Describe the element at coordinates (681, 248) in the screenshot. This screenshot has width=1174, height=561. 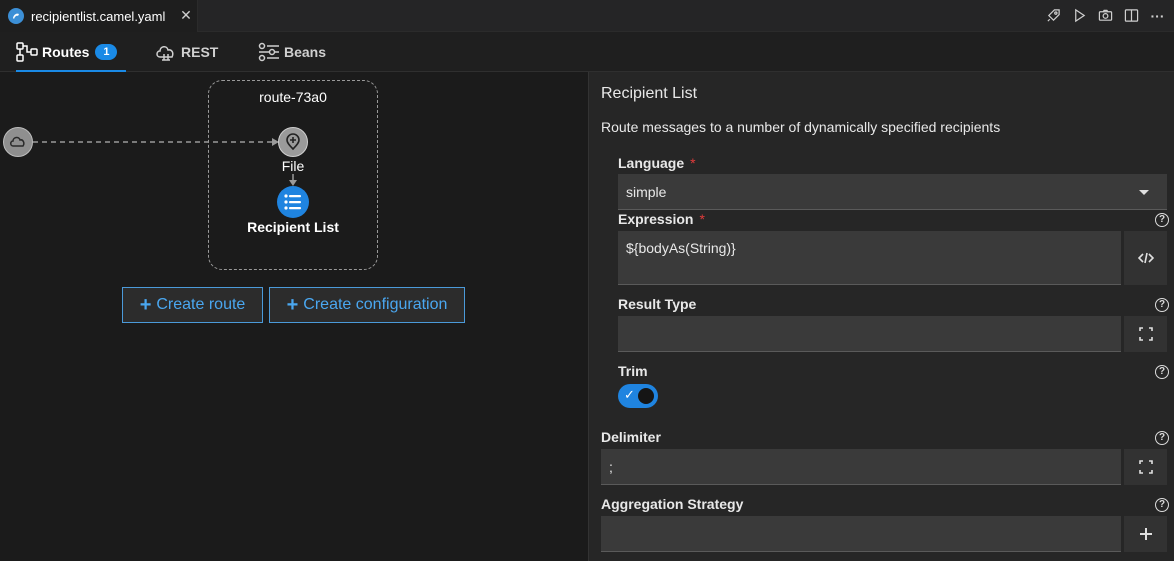
I see `expression-value: ${bodyAs(String)}` at that location.